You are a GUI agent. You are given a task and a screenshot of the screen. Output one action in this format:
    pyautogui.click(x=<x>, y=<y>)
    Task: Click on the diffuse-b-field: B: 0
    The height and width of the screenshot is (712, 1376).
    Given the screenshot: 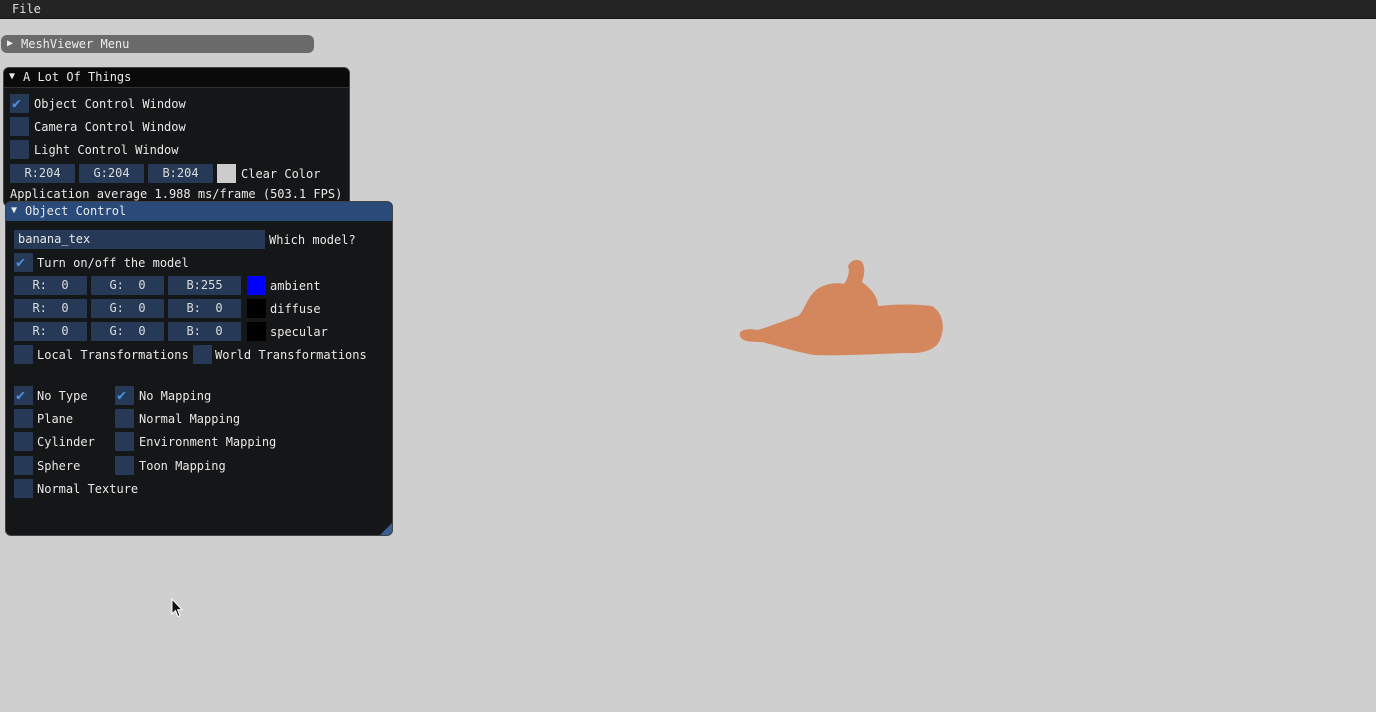 What is the action you would take?
    pyautogui.click(x=204, y=308)
    